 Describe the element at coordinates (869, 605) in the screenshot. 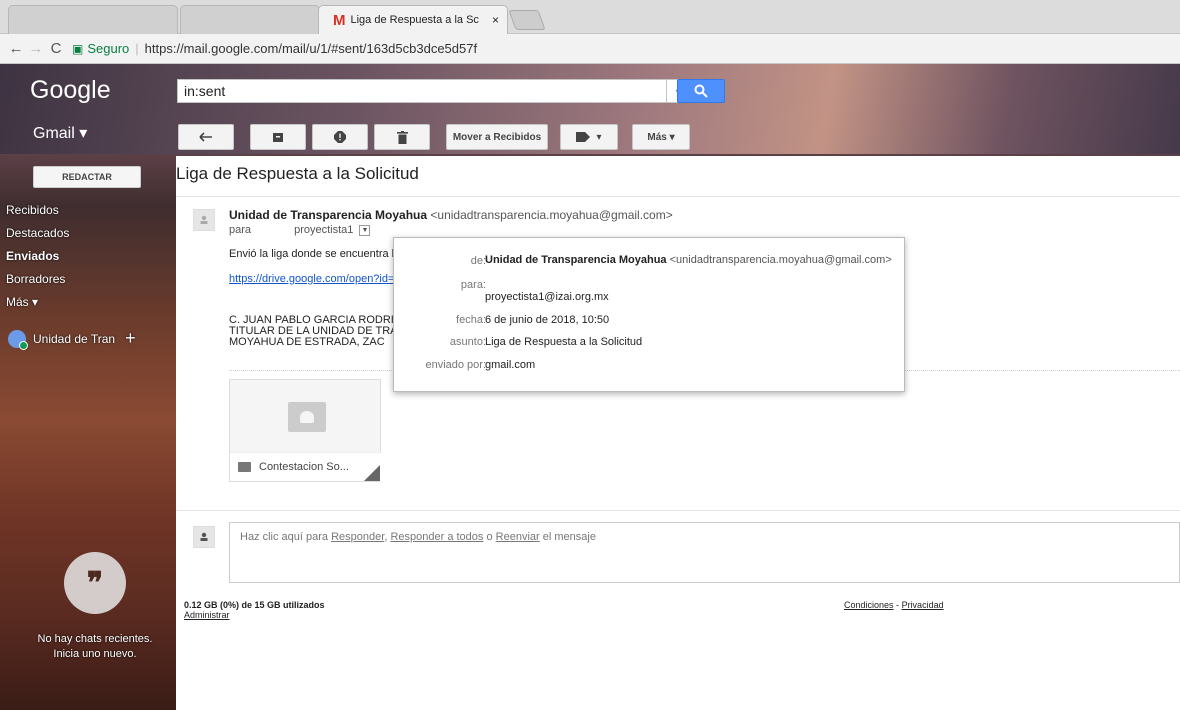

I see `terms-link: Condiciones` at that location.